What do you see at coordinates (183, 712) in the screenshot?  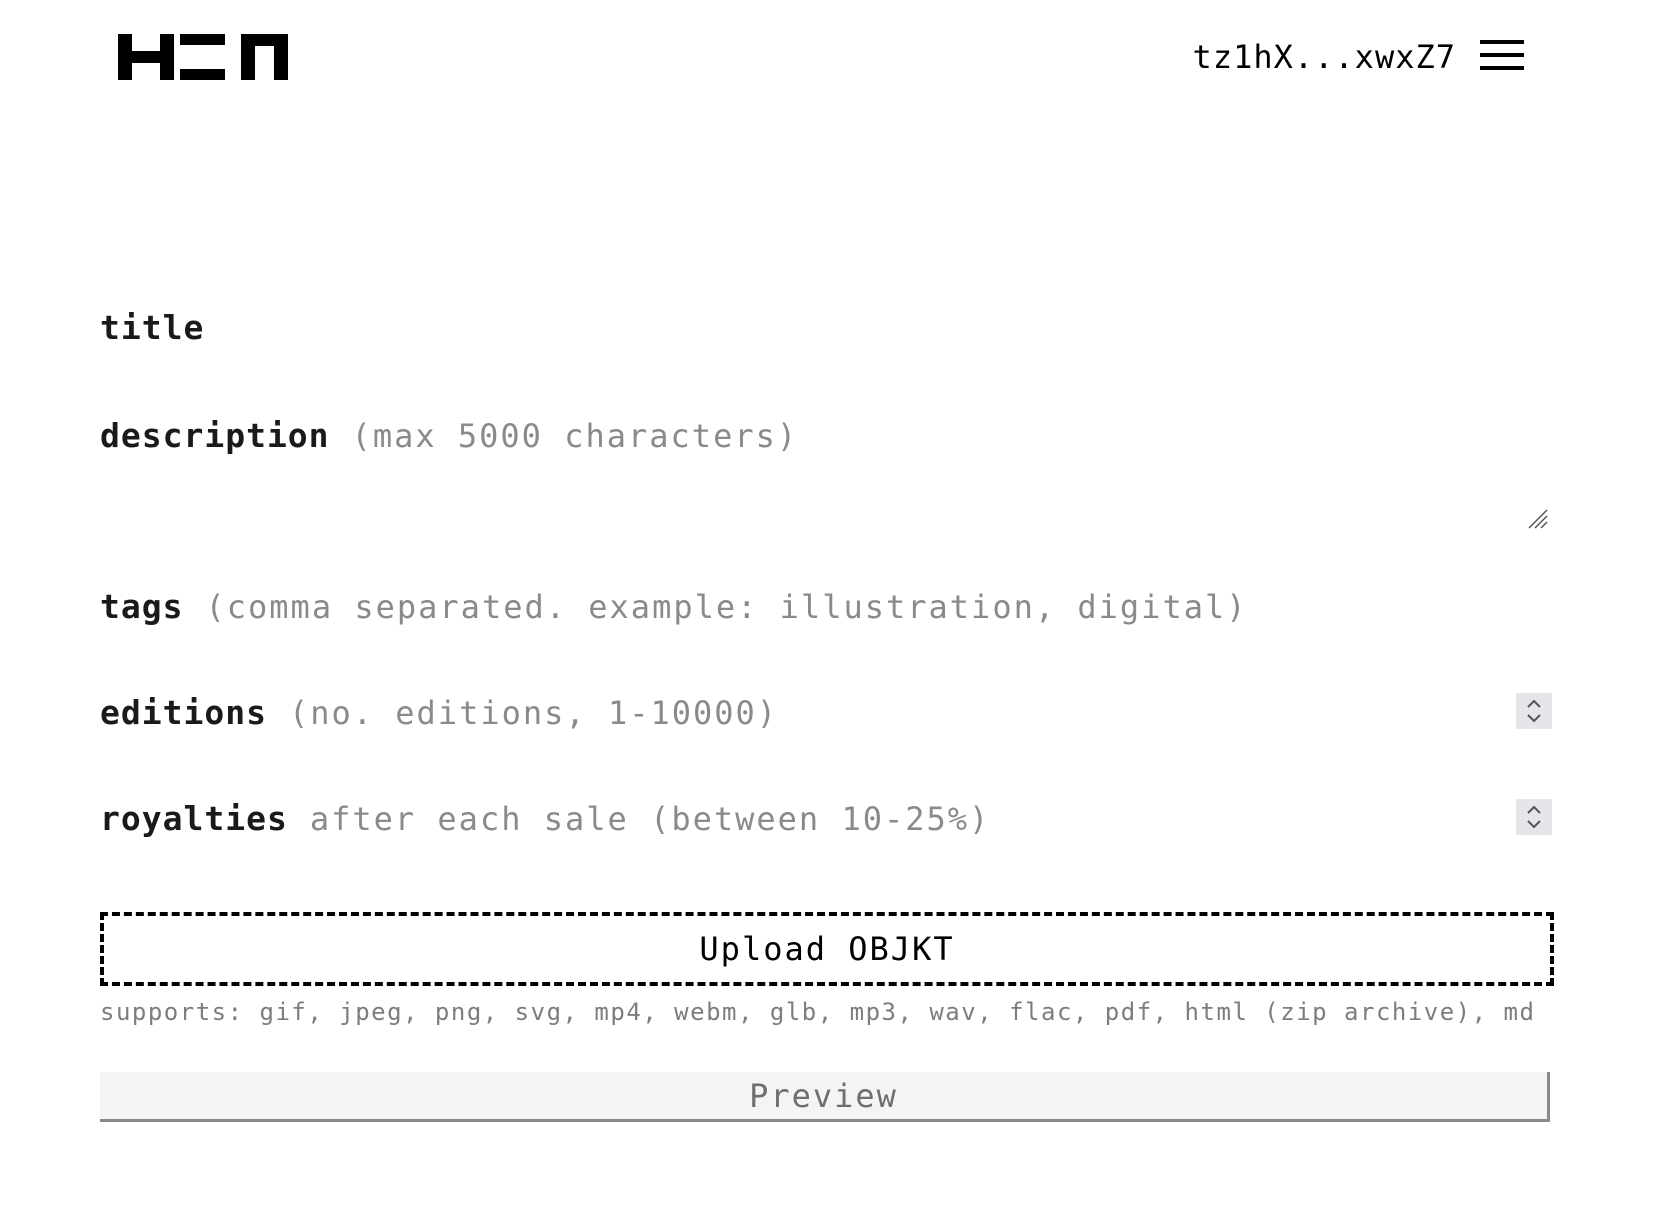 I see `editions-label: editions` at bounding box center [183, 712].